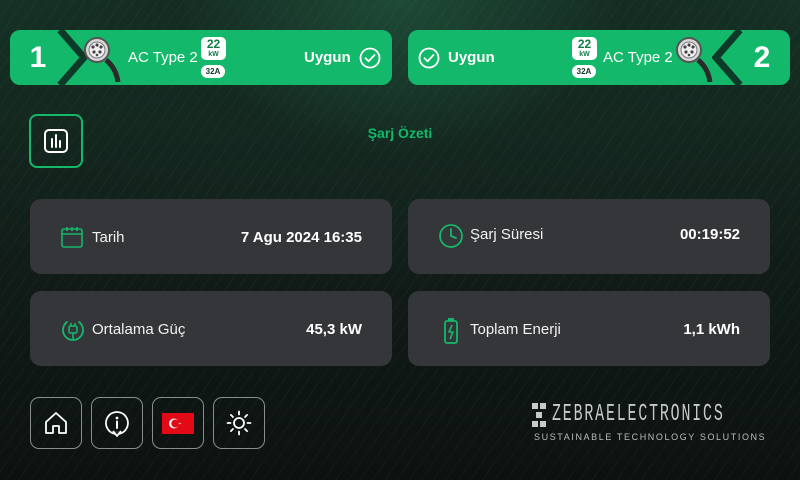 Image resolution: width=800 pixels, height=480 pixels. I want to click on brightness-button, so click(239, 423).